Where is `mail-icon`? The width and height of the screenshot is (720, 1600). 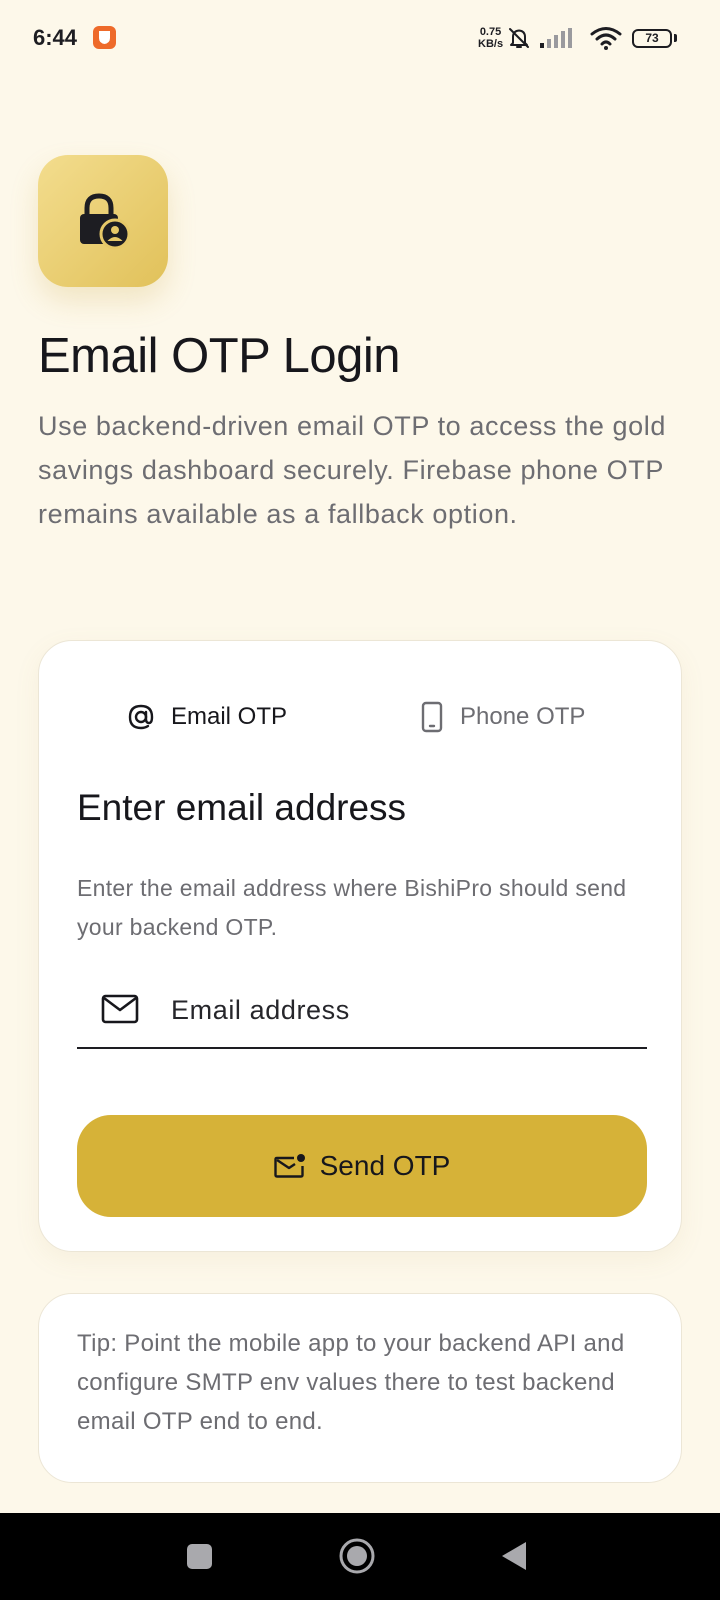 mail-icon is located at coordinates (120, 1009).